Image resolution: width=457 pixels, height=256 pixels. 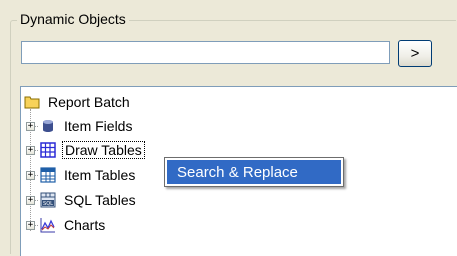 I want to click on tree-node-item-fields: Item Fields, so click(x=87, y=126).